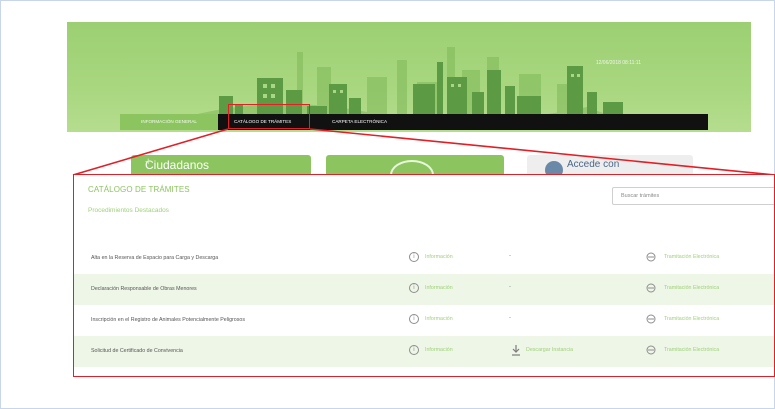  I want to click on procedure-name: Declaración Responsable de Obras Menores, so click(144, 289).